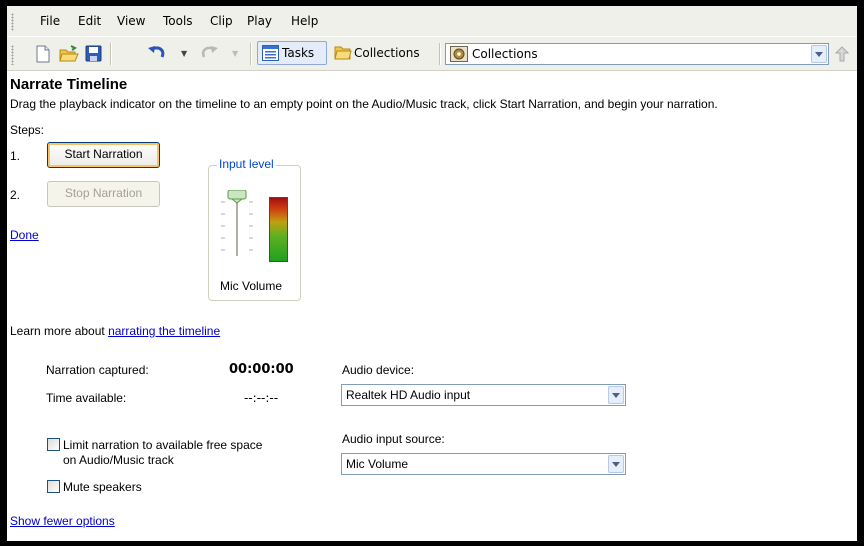  What do you see at coordinates (184, 53) in the screenshot?
I see `undo-dropdown-icon: ▼` at bounding box center [184, 53].